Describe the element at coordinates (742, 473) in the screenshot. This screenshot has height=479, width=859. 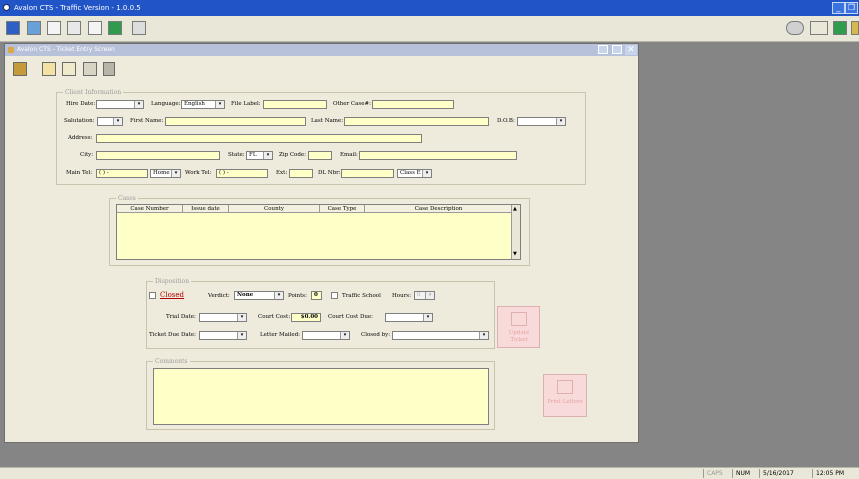
I see `num-indicator: NUM` at that location.